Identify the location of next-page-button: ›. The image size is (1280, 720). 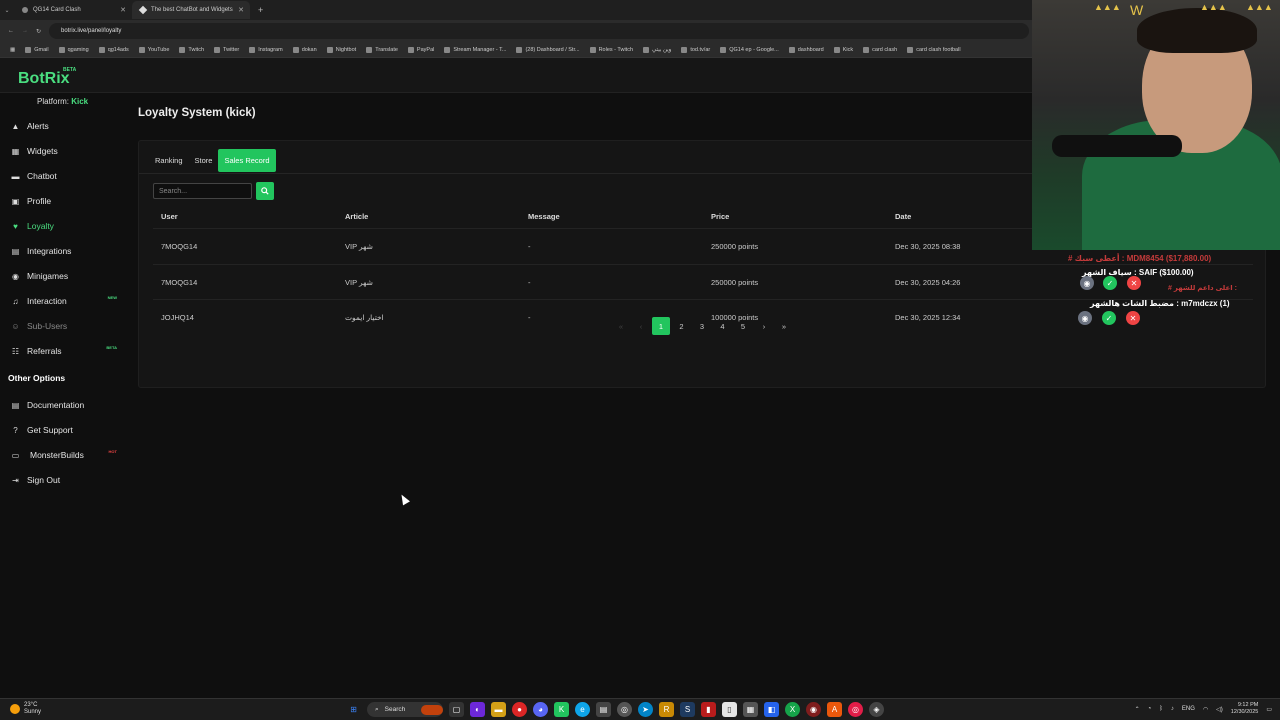
(764, 326).